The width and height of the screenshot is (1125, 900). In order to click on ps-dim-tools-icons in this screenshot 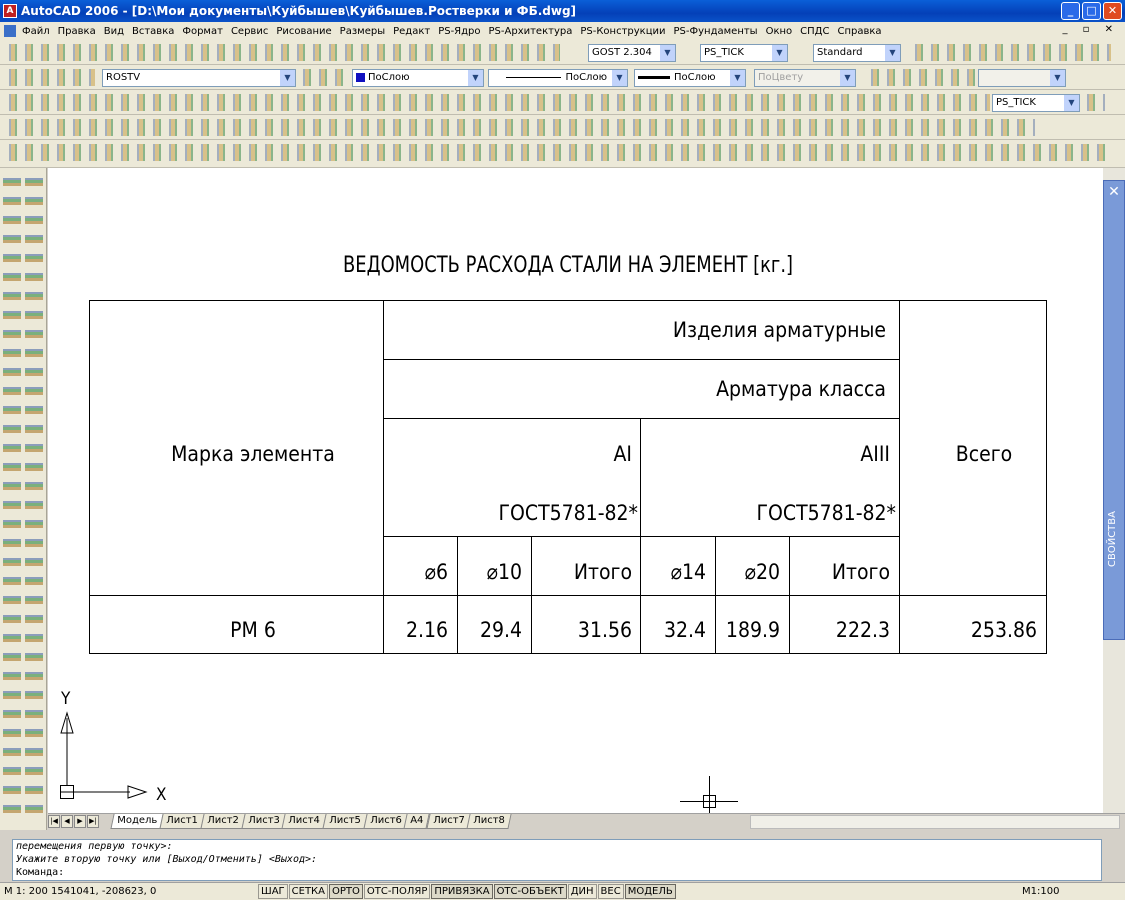, I will do `click(558, 152)`.